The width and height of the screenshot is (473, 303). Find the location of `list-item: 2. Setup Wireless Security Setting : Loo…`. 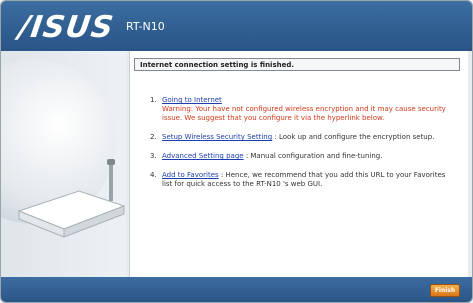

list-item: 2. Setup Wireless Security Setting : Loo… is located at coordinates (300, 137).